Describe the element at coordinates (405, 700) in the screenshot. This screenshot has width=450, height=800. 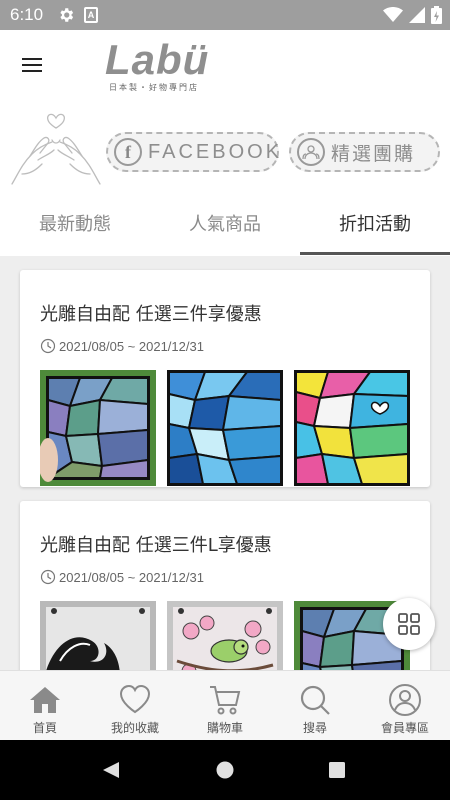
I see `user-icon` at that location.